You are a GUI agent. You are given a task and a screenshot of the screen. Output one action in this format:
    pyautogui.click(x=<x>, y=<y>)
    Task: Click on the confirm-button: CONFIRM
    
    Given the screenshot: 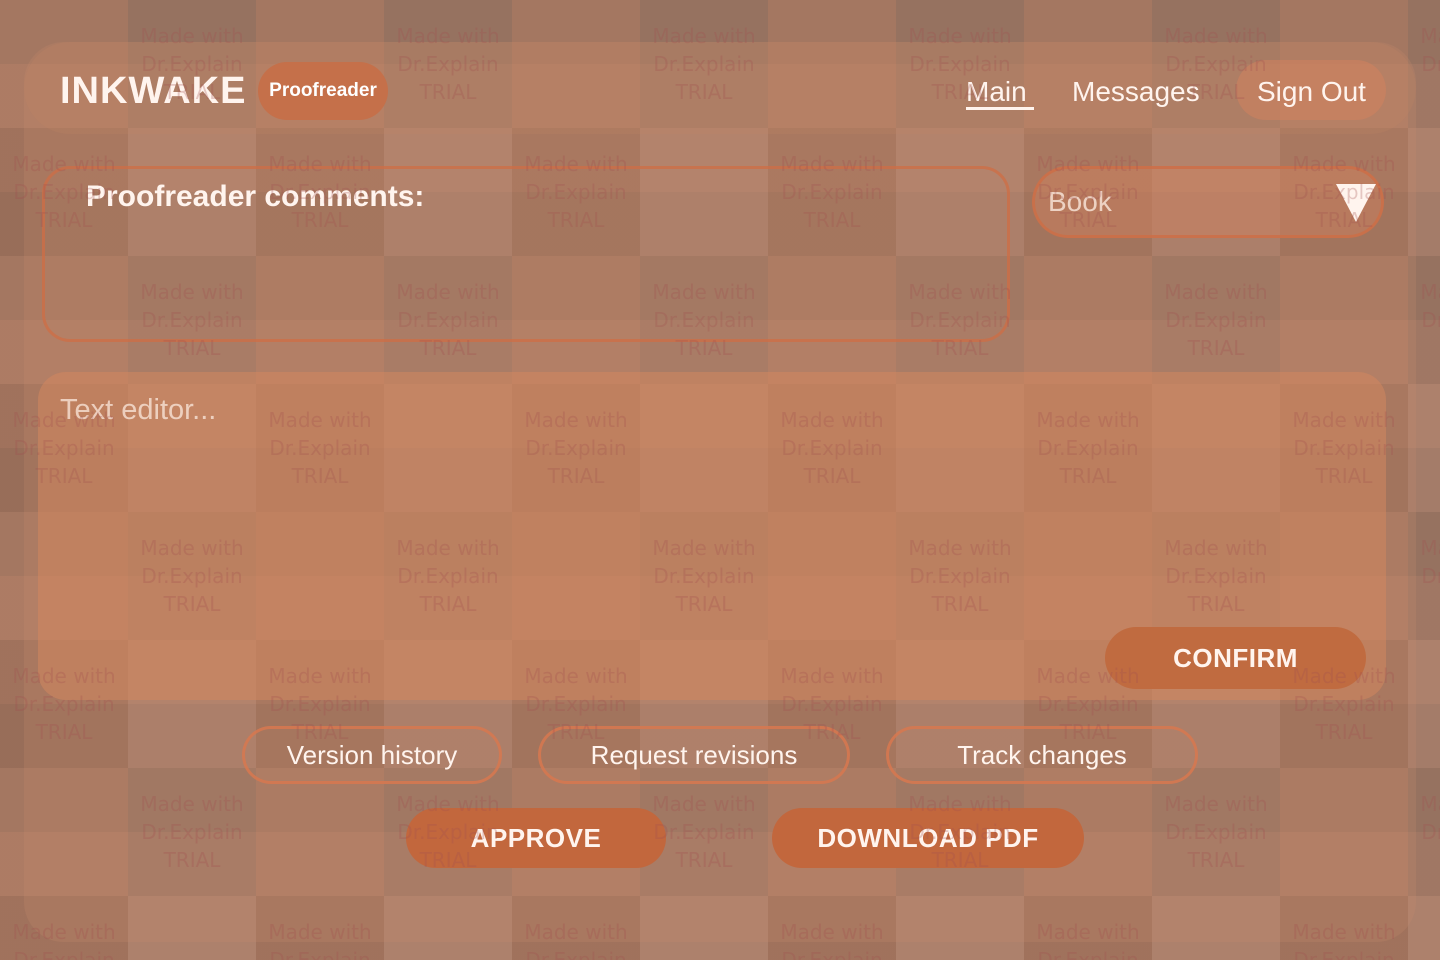 What is the action you would take?
    pyautogui.click(x=1235, y=658)
    